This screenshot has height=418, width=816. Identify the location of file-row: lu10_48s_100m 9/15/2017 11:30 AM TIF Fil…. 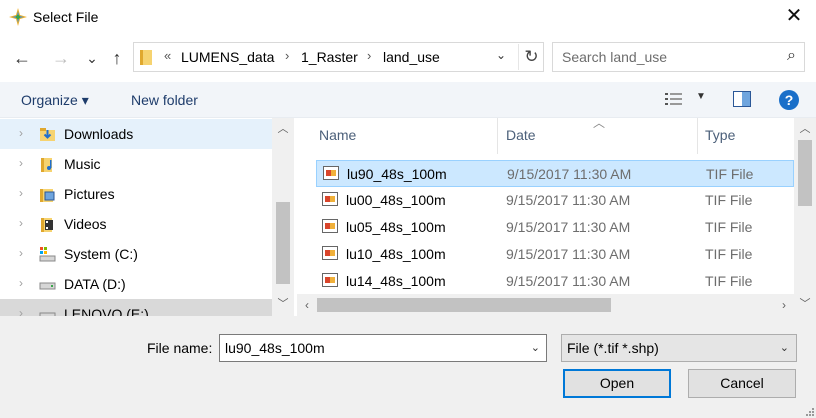
(555, 254).